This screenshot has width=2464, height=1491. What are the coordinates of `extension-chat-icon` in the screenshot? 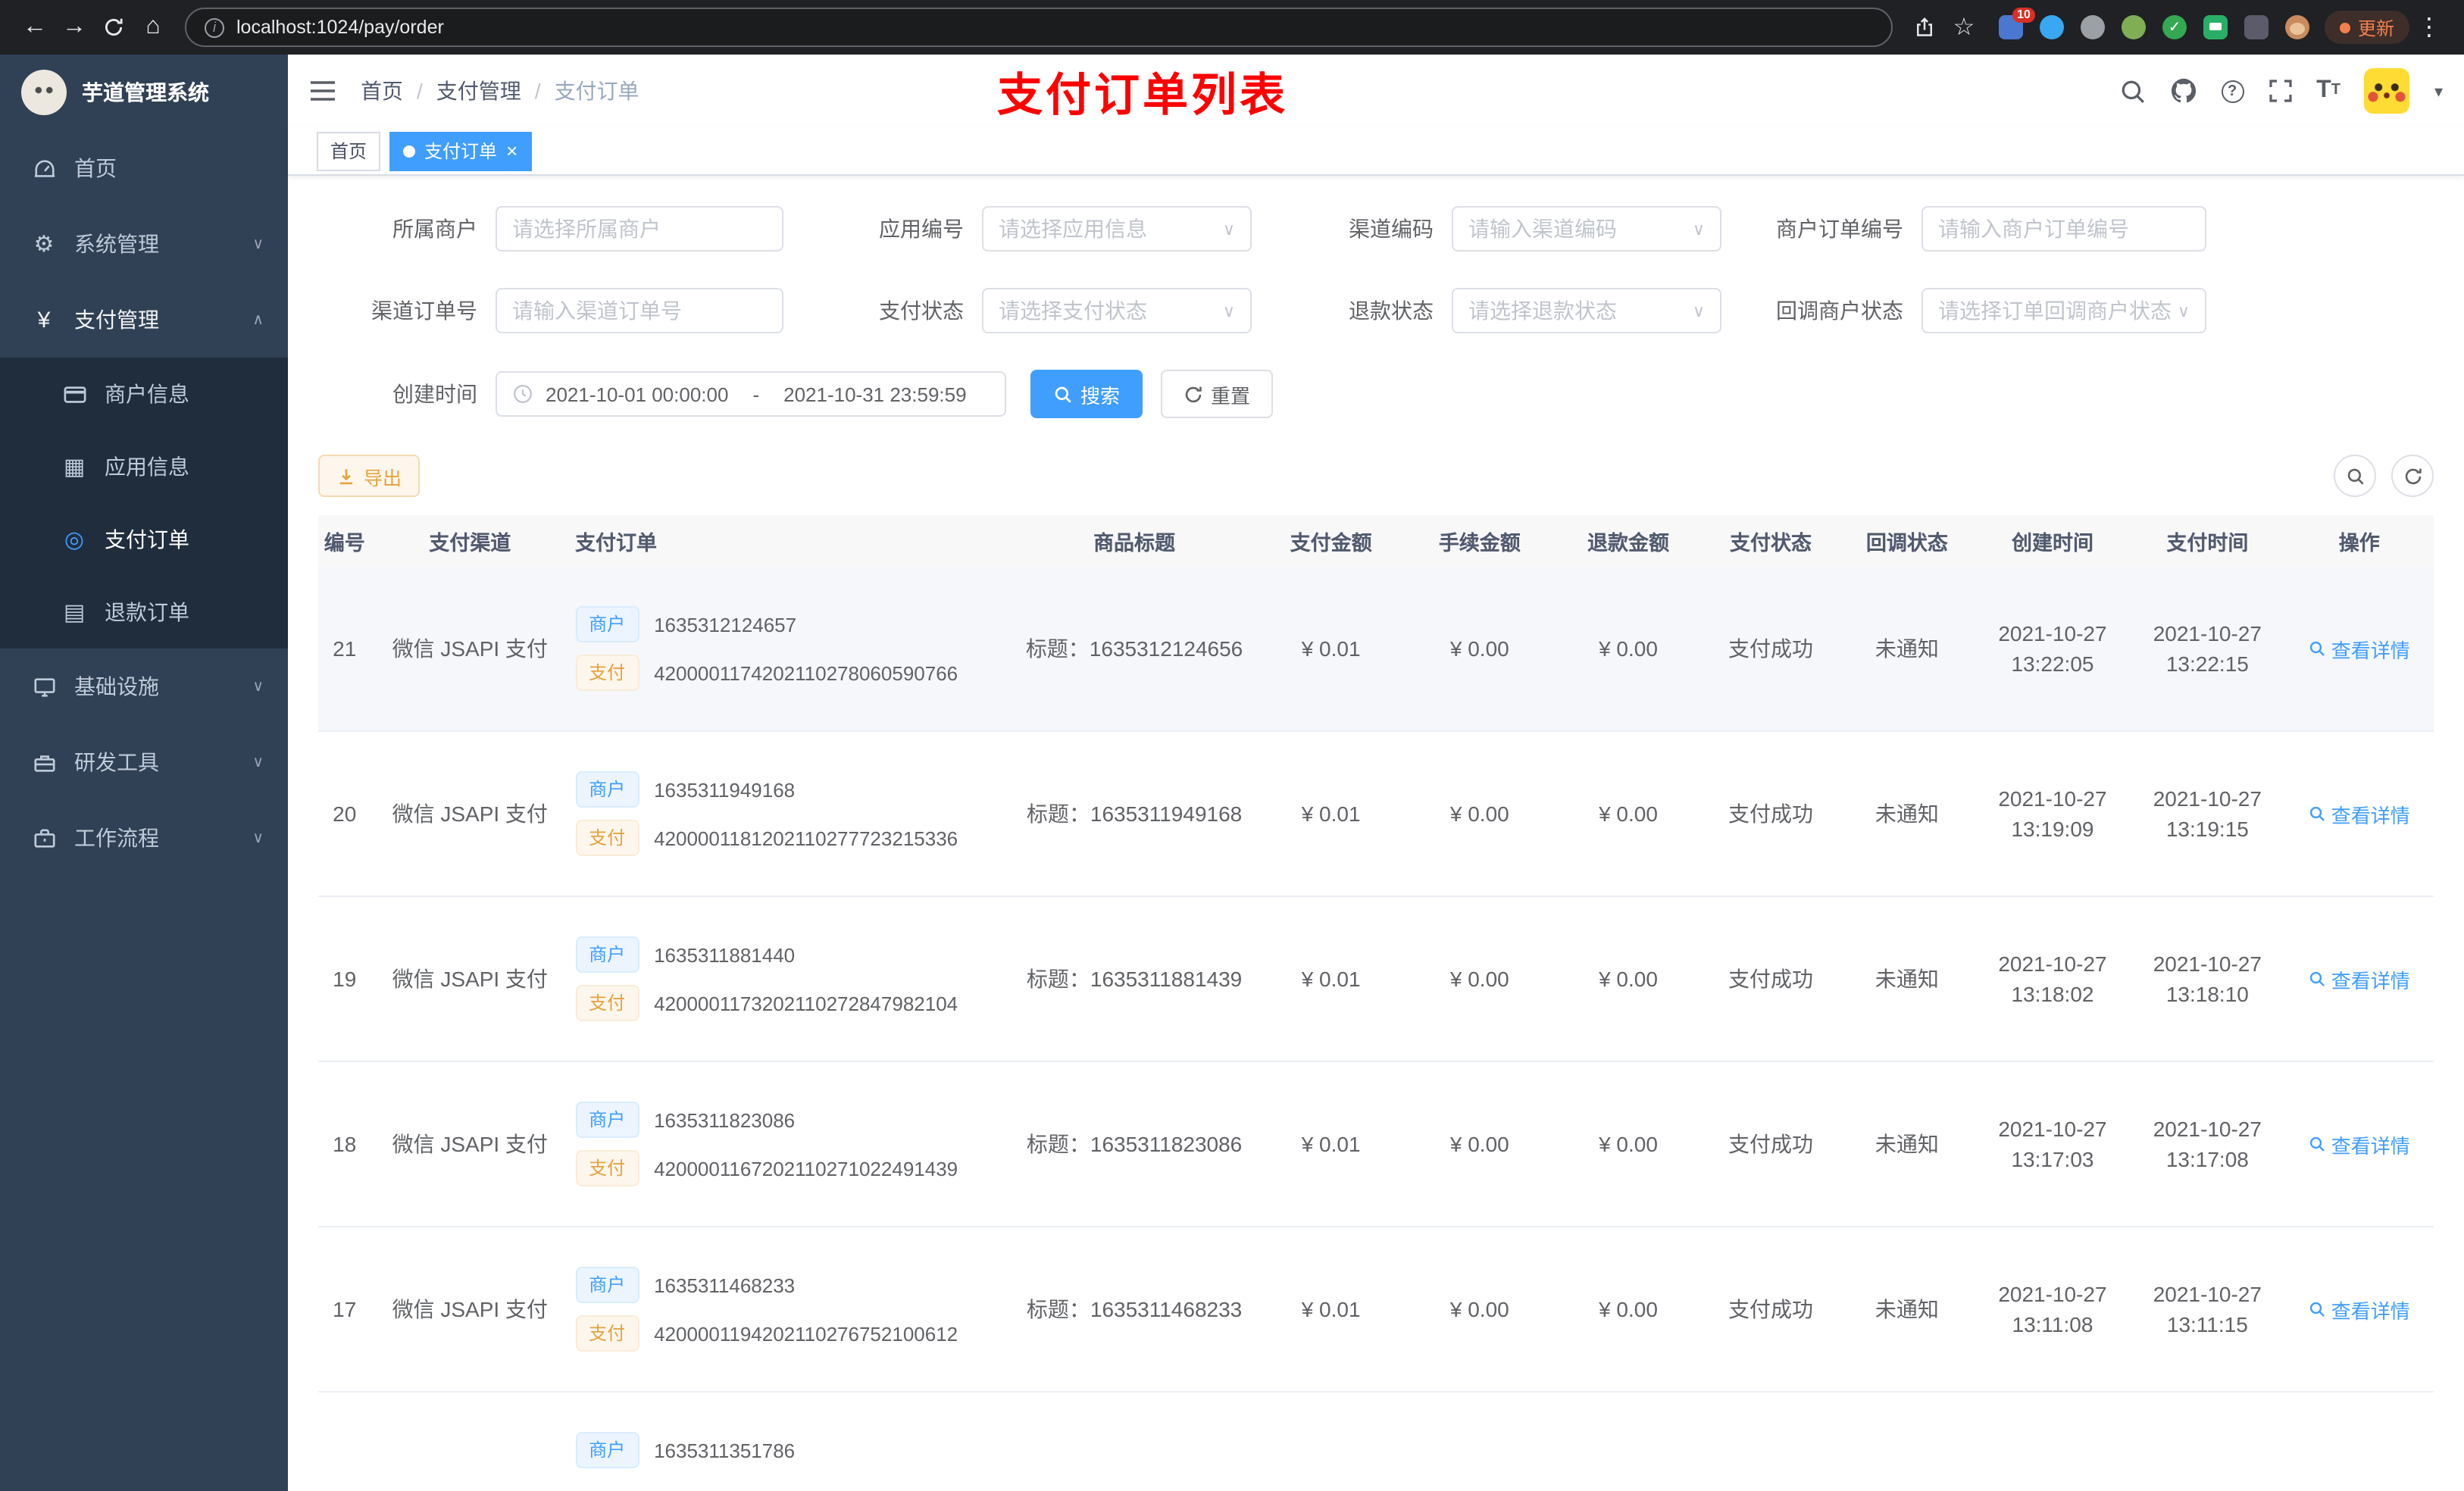 It's located at (2215, 27).